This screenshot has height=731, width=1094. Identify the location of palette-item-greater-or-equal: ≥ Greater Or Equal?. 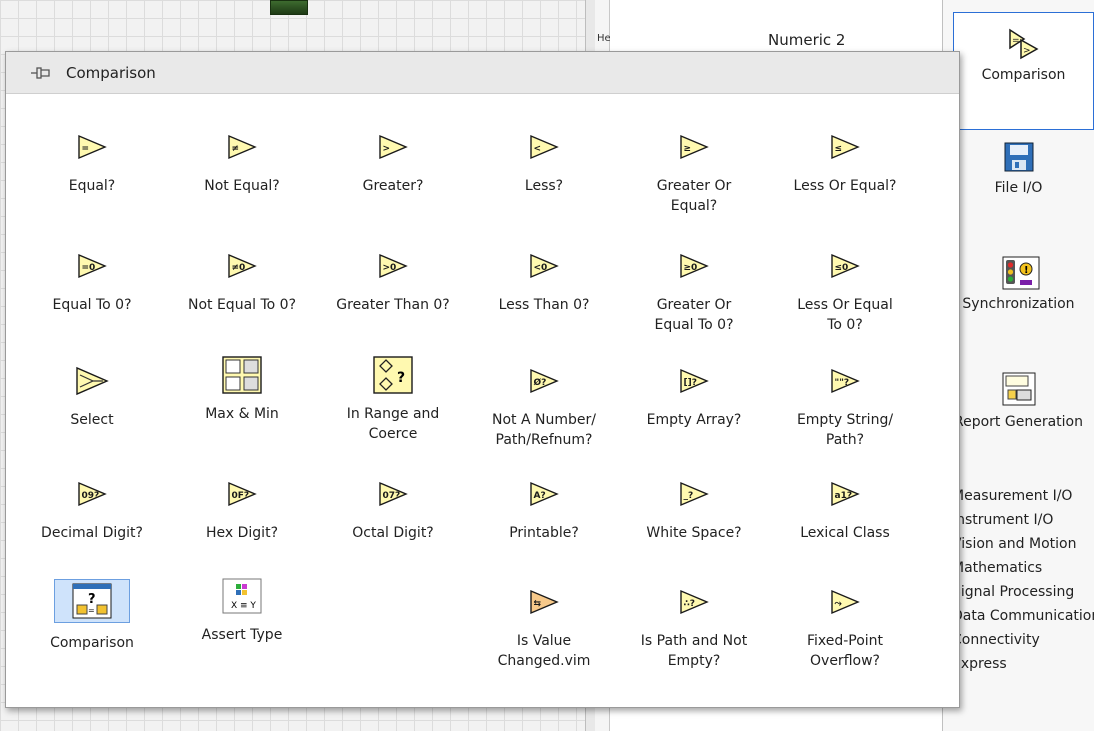
(694, 173).